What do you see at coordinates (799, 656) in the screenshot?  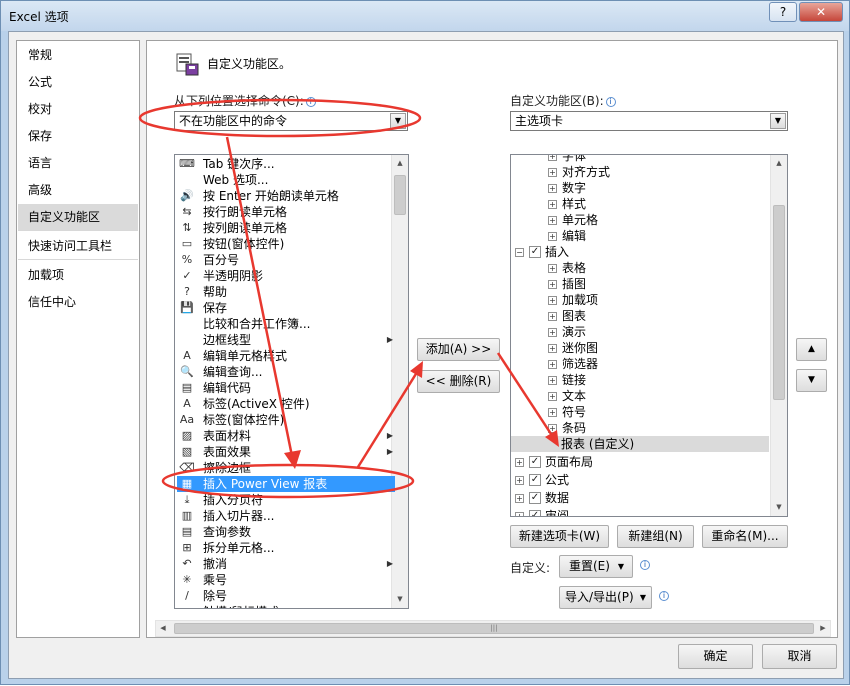 I see `cancel-button: 取消` at bounding box center [799, 656].